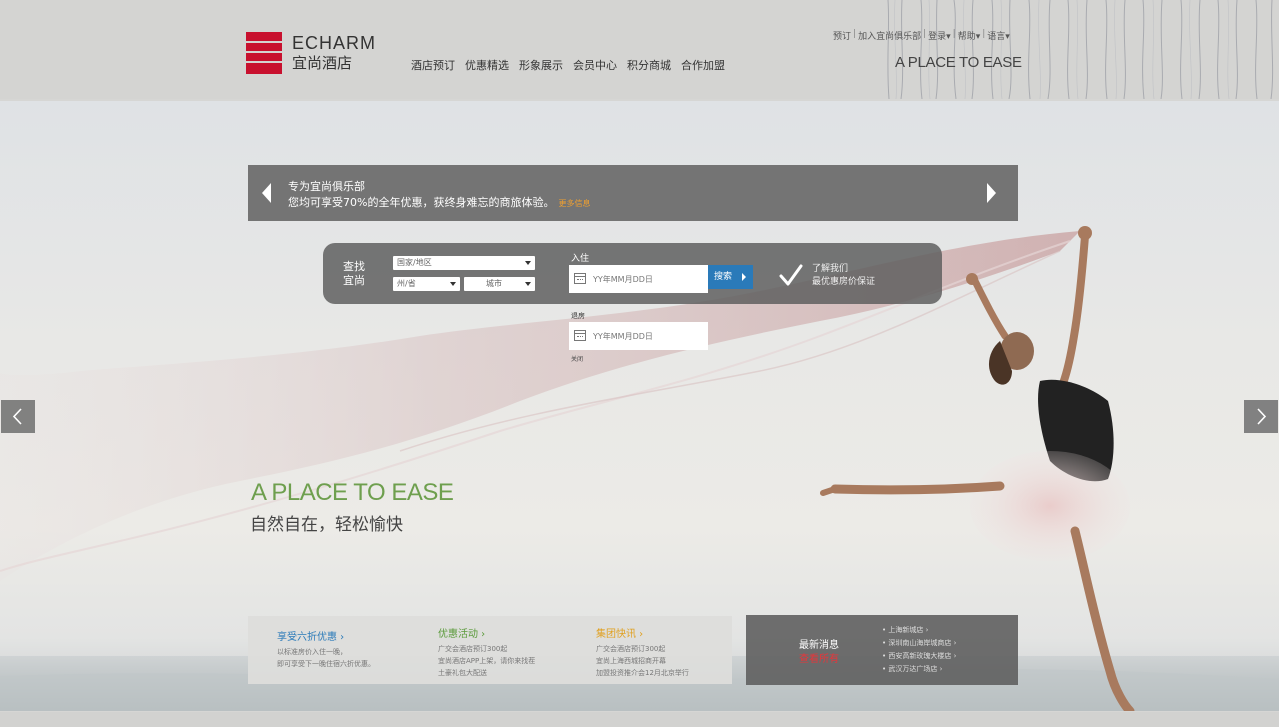 The width and height of the screenshot is (1279, 727). What do you see at coordinates (433, 65) in the screenshot?
I see `nav-hotel-booking: 酒店预订` at bounding box center [433, 65].